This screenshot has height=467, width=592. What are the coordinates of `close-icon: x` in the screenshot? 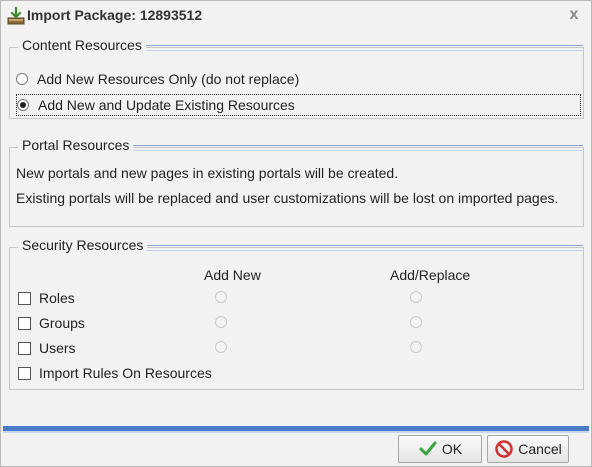 It's located at (574, 14).